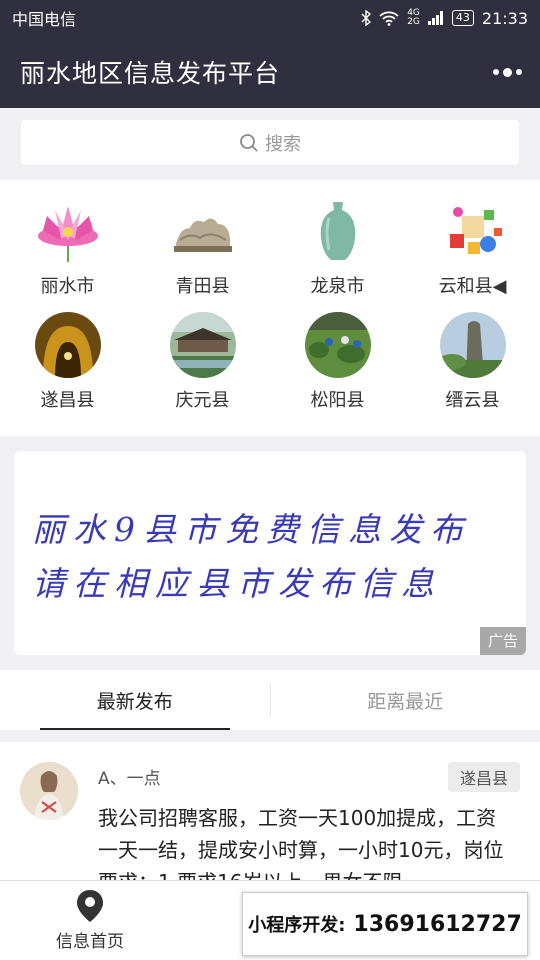 The width and height of the screenshot is (540, 960). What do you see at coordinates (405, 700) in the screenshot?
I see `tab-nearest: 距离最近` at bounding box center [405, 700].